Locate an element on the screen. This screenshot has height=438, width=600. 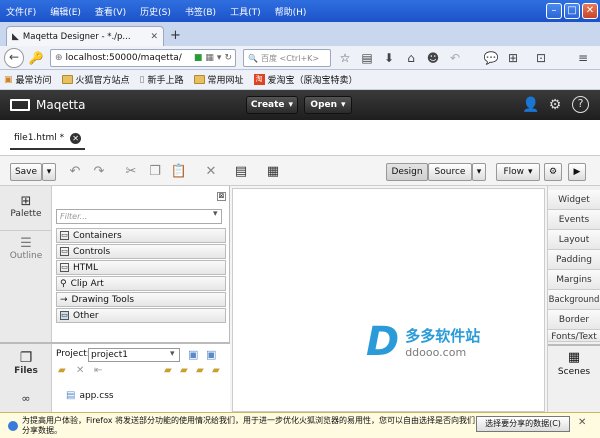
prop-tab-background: Background is located at coordinates (574, 300).